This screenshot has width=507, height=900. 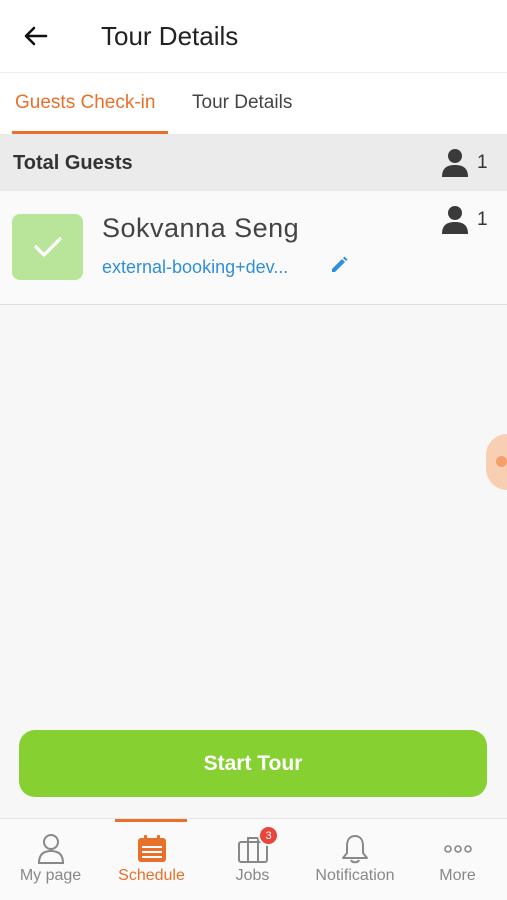 I want to click on nav-more: More, so click(x=457, y=859).